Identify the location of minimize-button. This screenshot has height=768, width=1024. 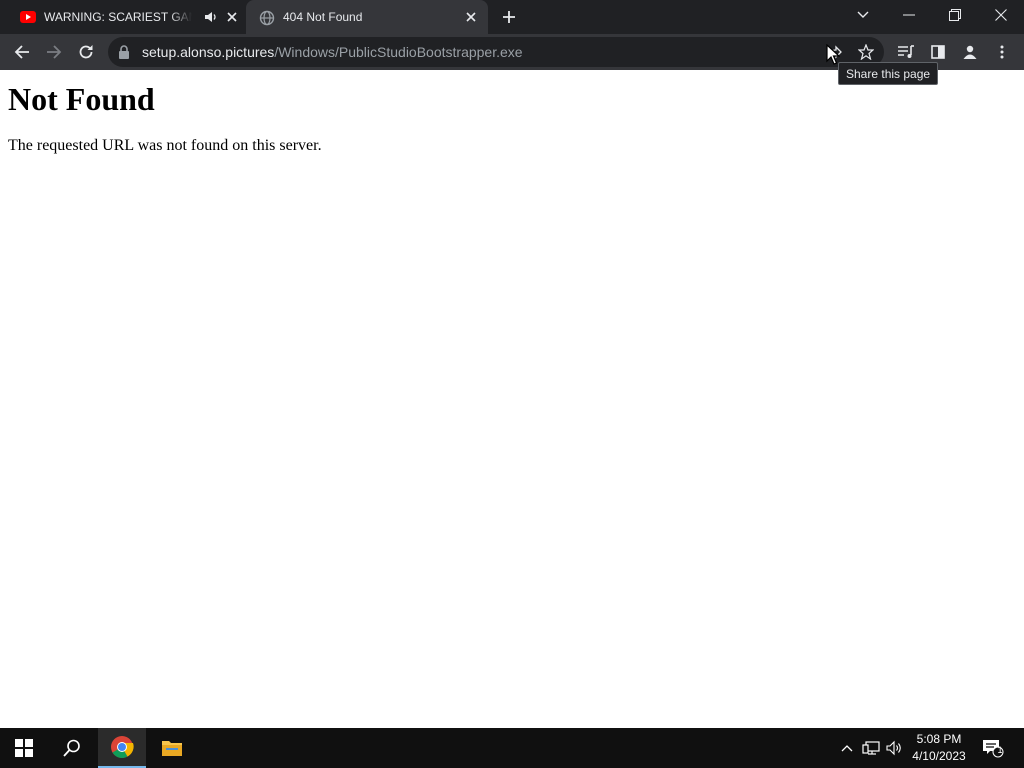
(909, 15).